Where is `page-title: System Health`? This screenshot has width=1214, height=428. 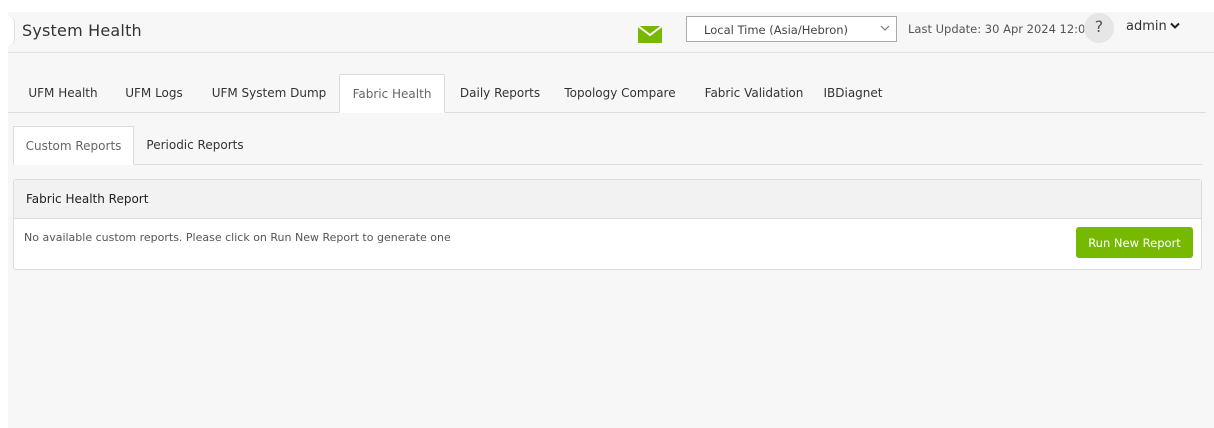
page-title: System Health is located at coordinates (82, 30).